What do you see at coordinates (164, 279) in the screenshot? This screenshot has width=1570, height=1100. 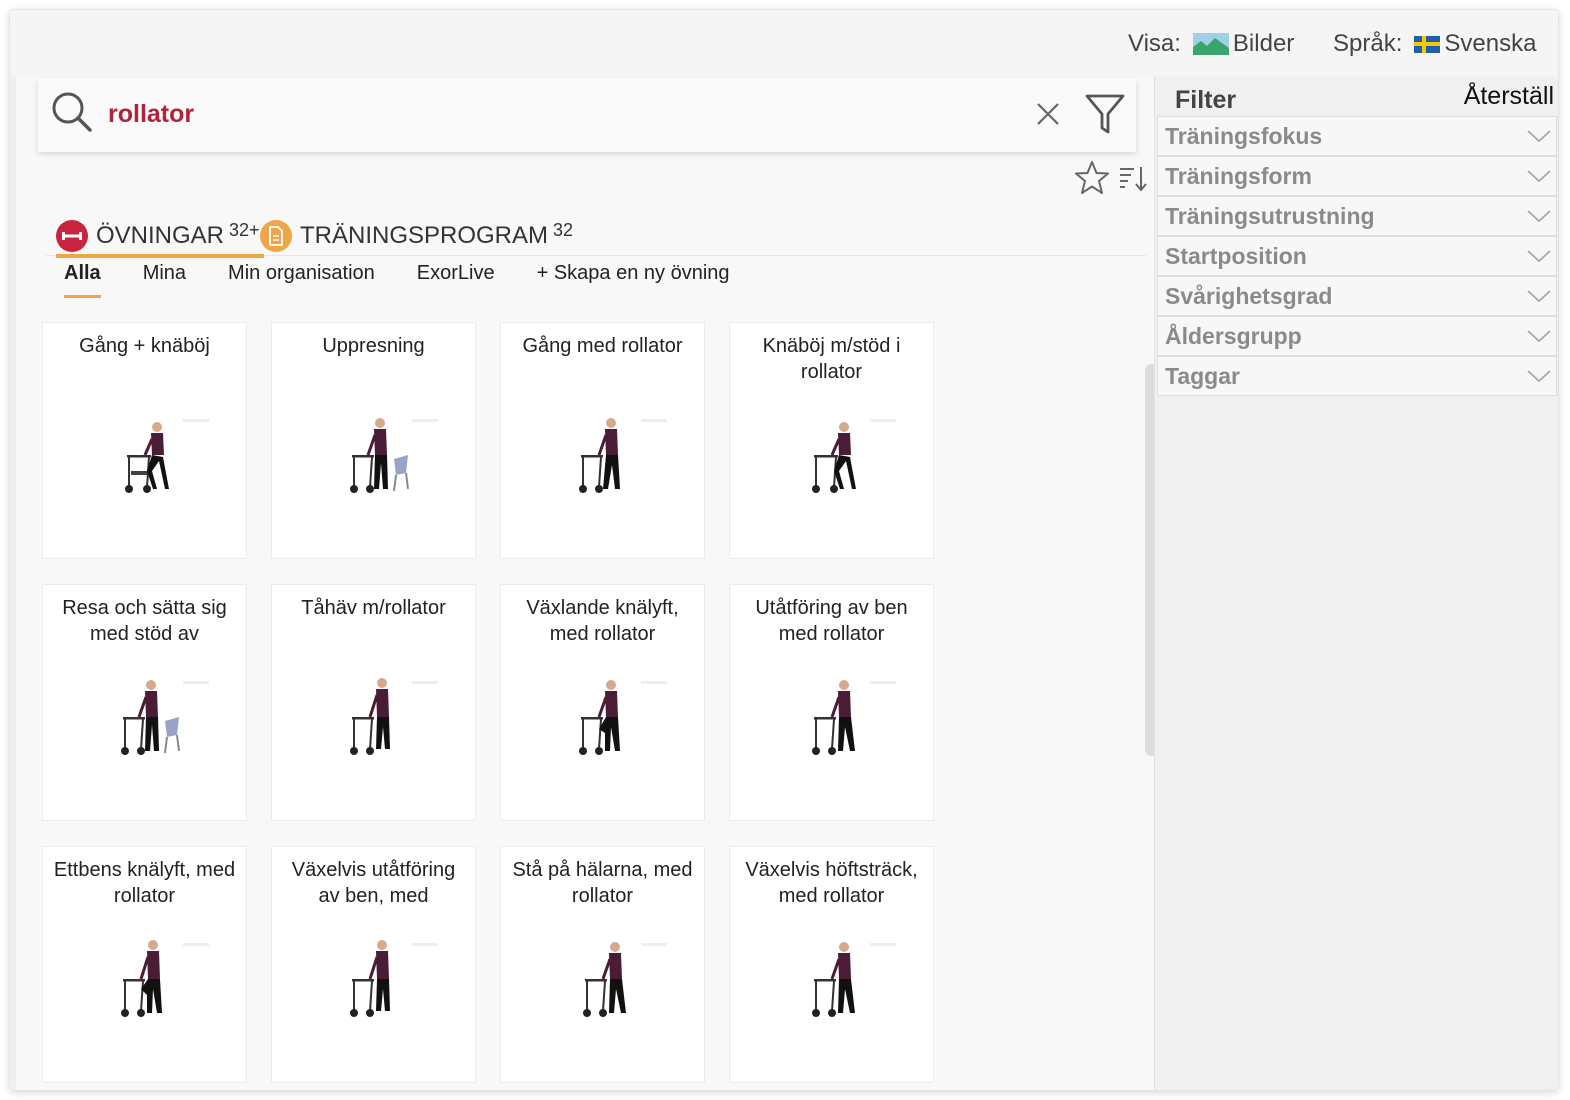 I see `subtab-mina: Mina` at bounding box center [164, 279].